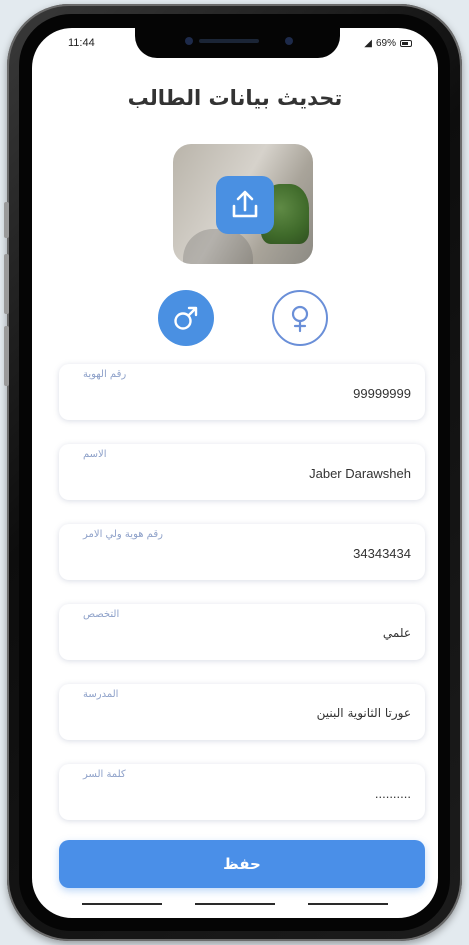 This screenshot has width=469, height=945. I want to click on signal-icon: ◢, so click(368, 43).